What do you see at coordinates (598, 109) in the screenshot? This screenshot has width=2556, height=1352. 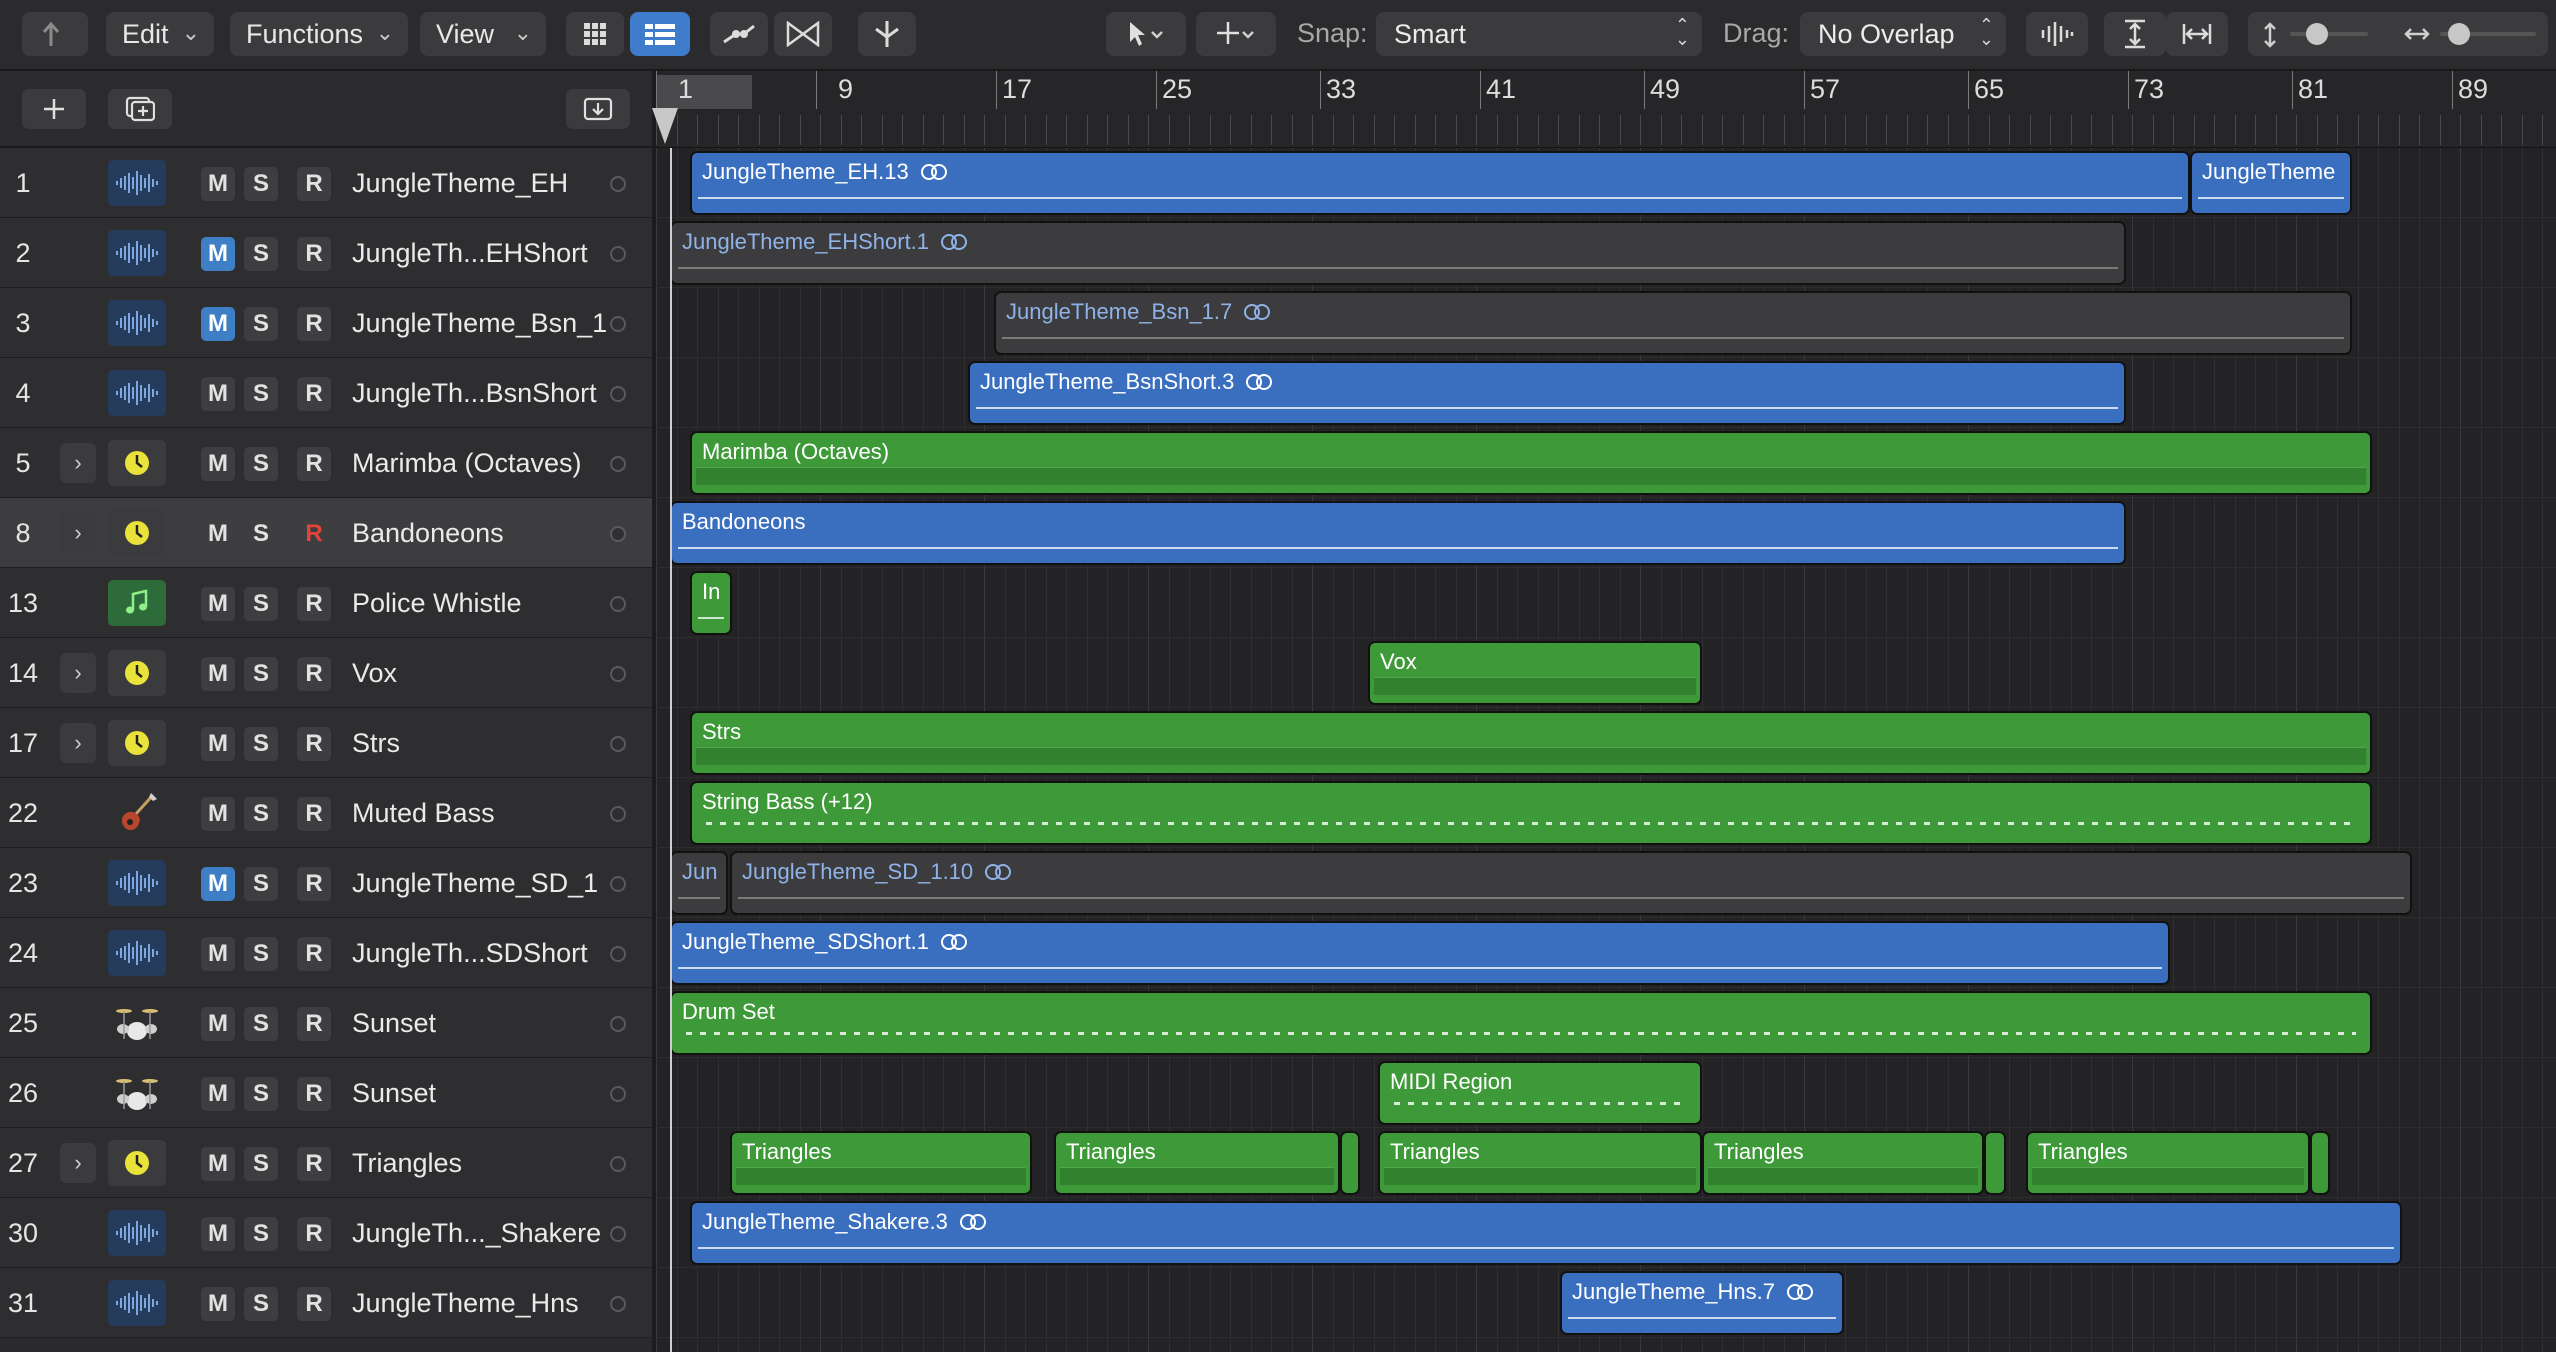 I see `global-tracks-button` at bounding box center [598, 109].